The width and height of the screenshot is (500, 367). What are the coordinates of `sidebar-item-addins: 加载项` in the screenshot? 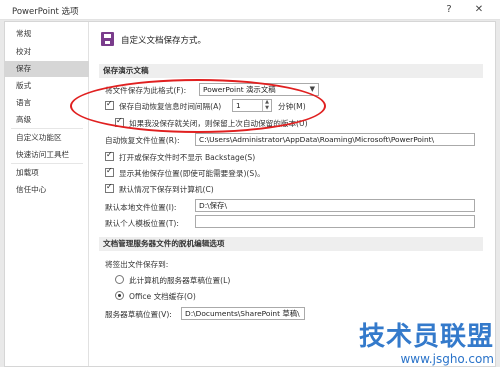 It's located at (47, 173).